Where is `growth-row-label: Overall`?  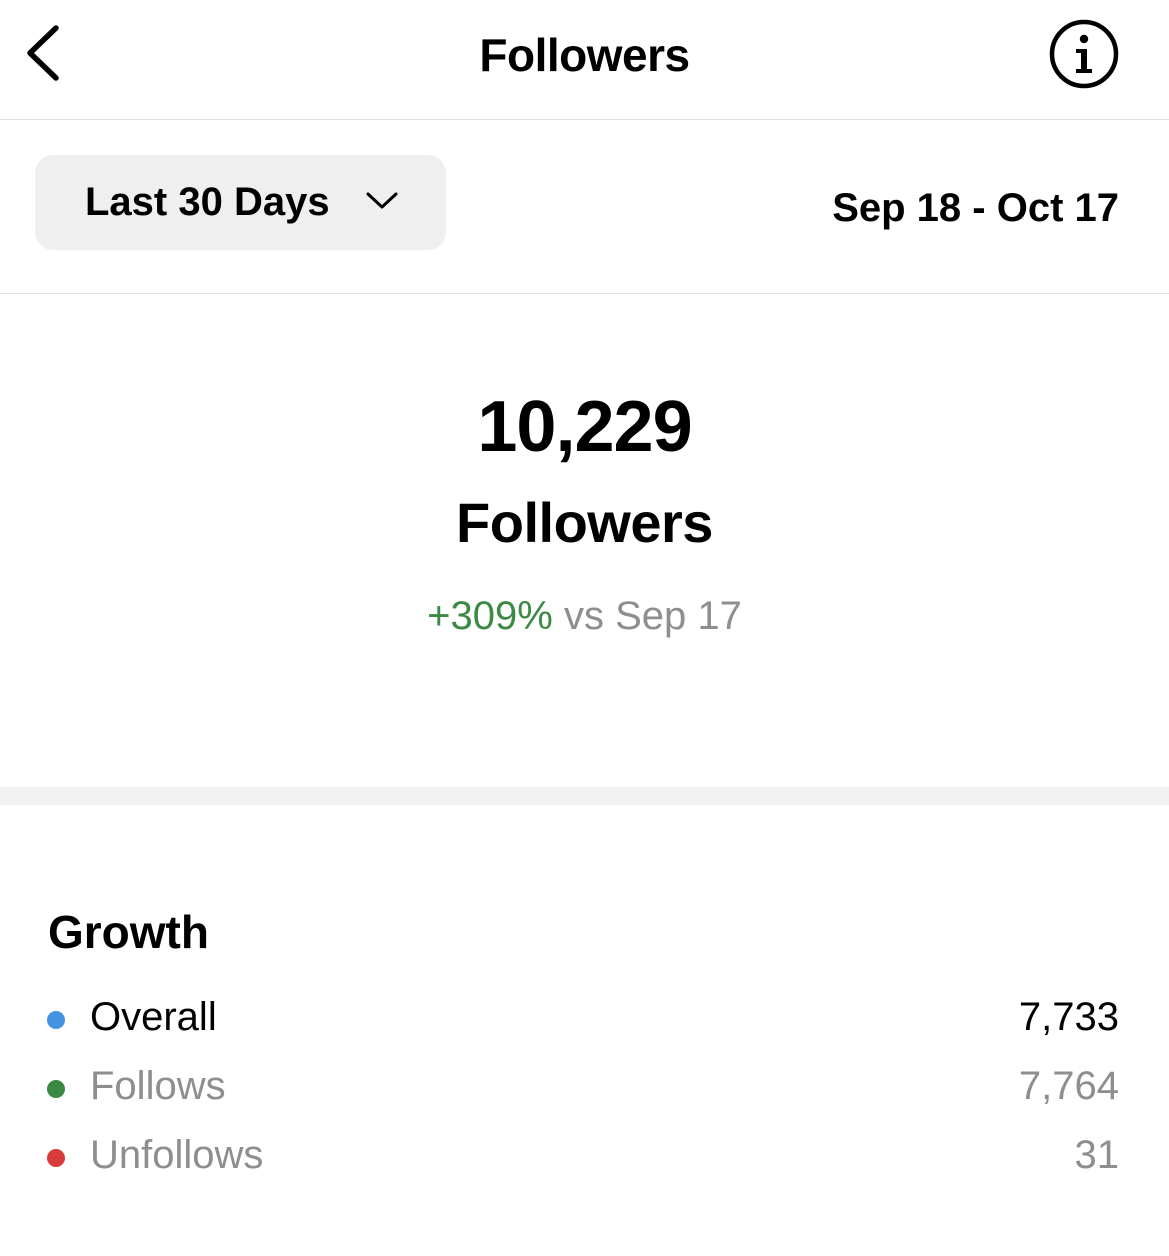 growth-row-label: Overall is located at coordinates (153, 1017).